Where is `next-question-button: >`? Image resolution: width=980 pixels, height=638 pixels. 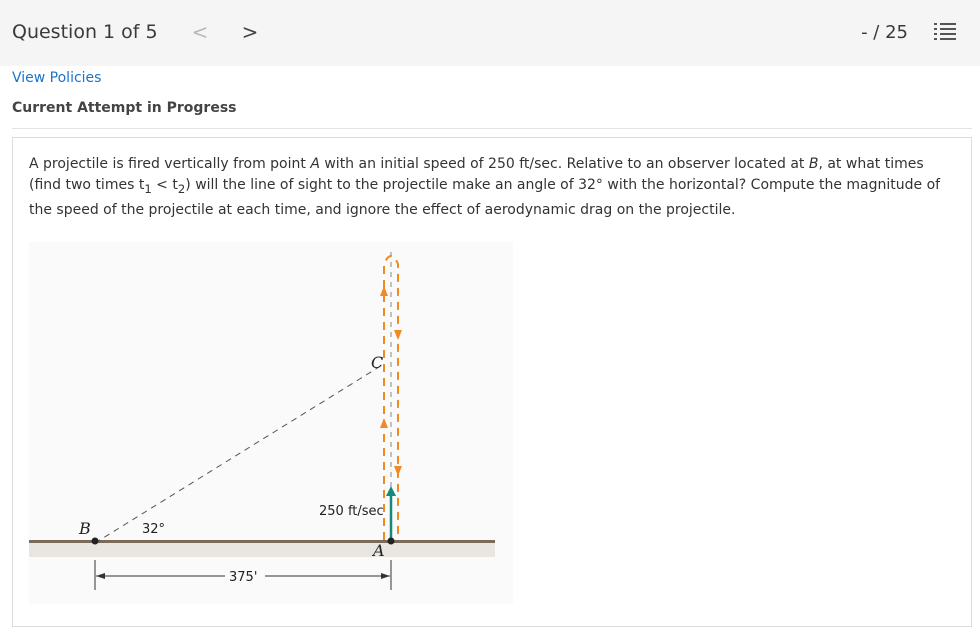 next-question-button: > is located at coordinates (250, 32).